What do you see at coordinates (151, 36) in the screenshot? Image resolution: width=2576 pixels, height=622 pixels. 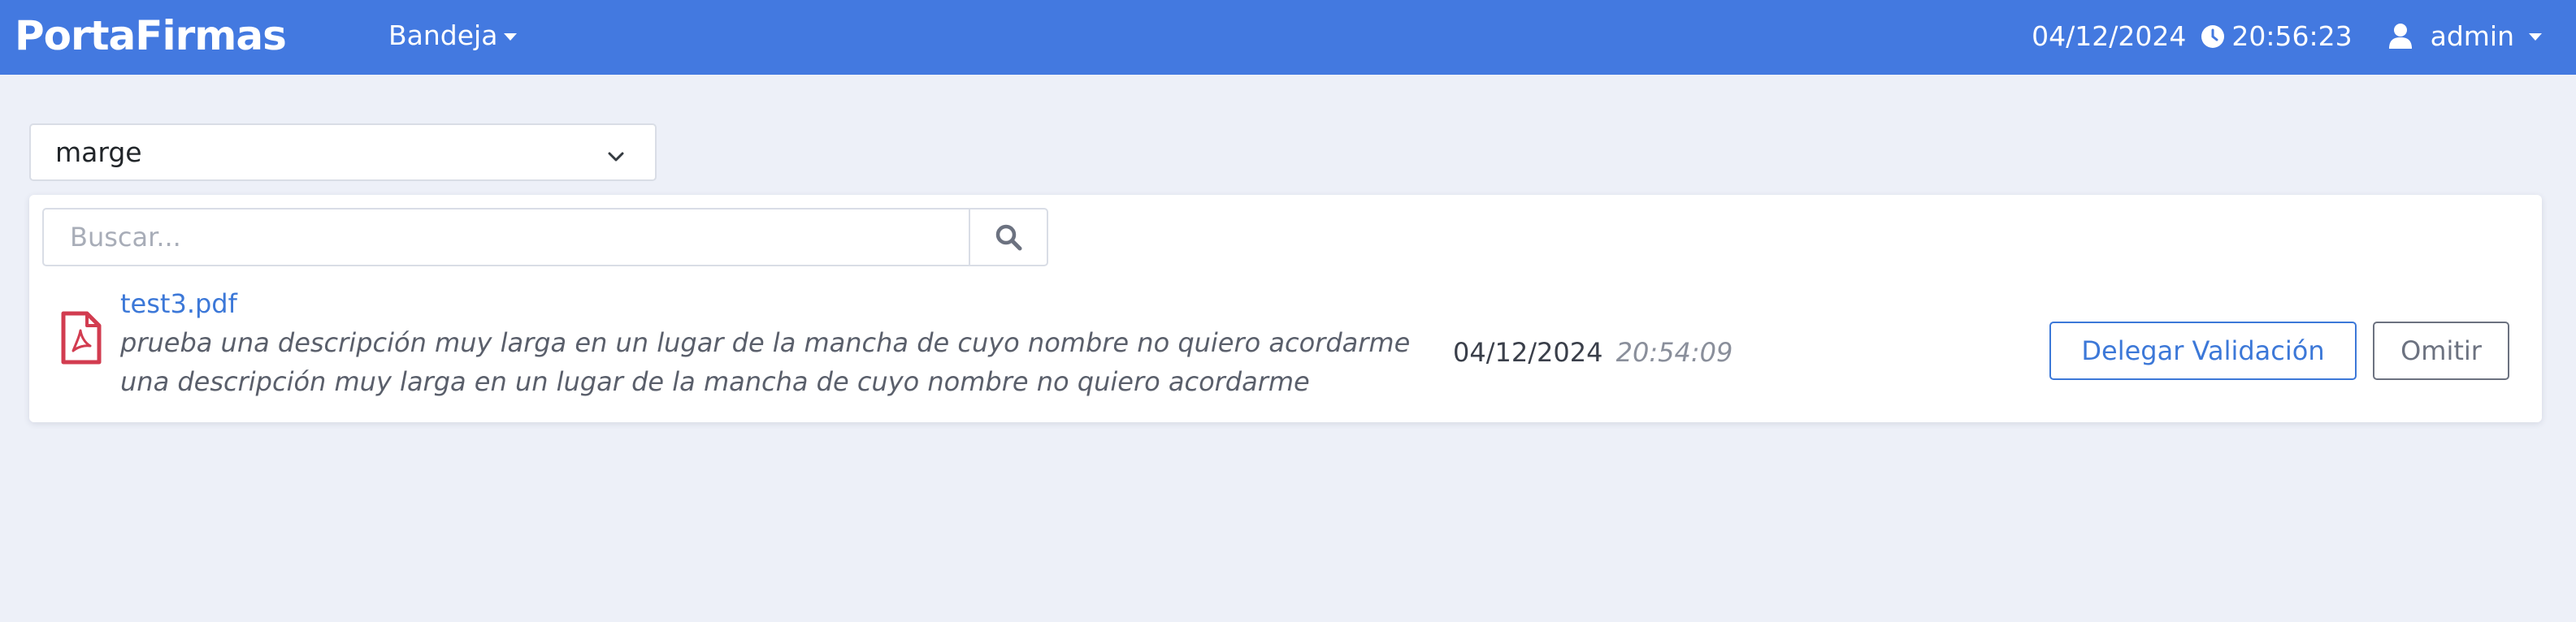 I see `brand-logo: PortaFirmas` at bounding box center [151, 36].